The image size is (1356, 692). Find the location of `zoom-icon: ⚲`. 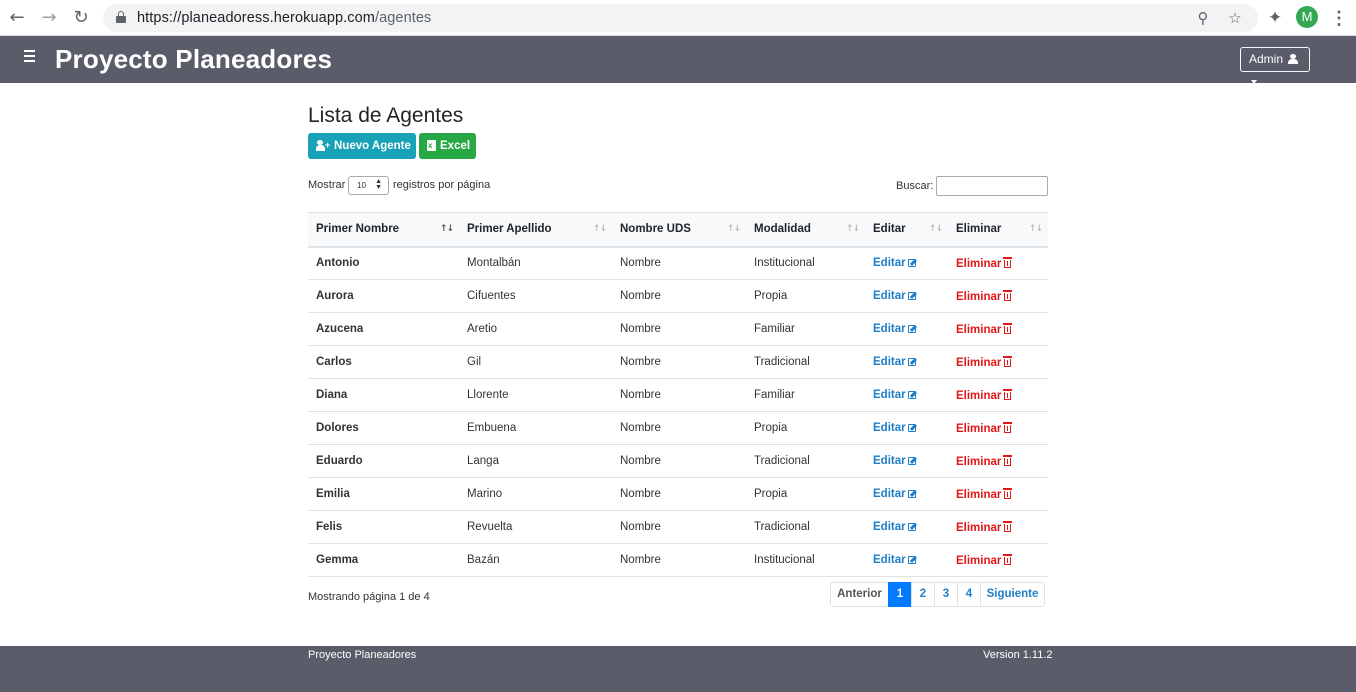

zoom-icon: ⚲ is located at coordinates (1203, 18).